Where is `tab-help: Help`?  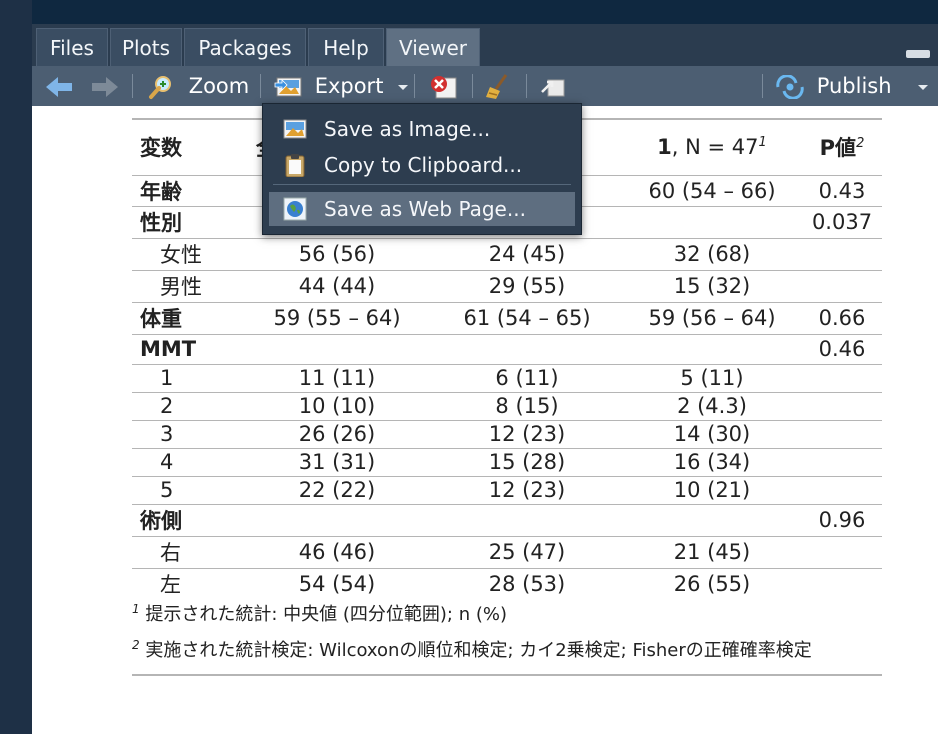
tab-help: Help is located at coordinates (346, 47).